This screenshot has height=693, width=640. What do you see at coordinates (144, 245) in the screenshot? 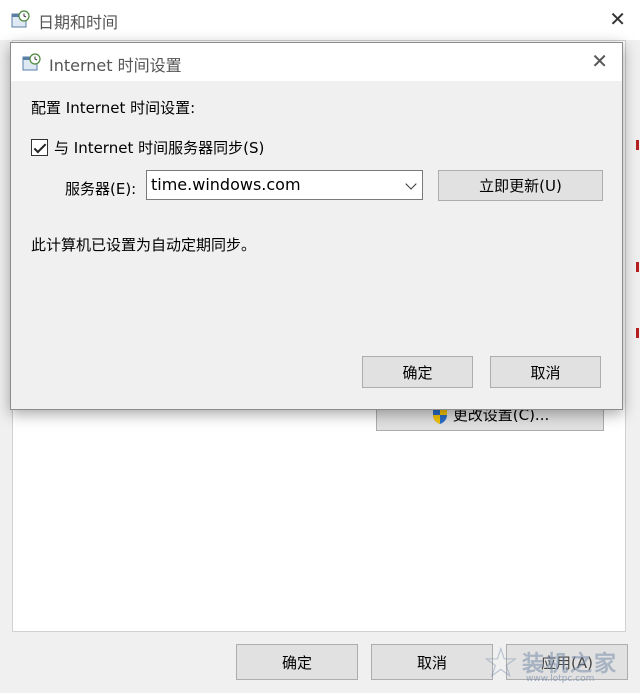
I see `sync-status-text: 此计算机已设置为自动定期同步。` at bounding box center [144, 245].